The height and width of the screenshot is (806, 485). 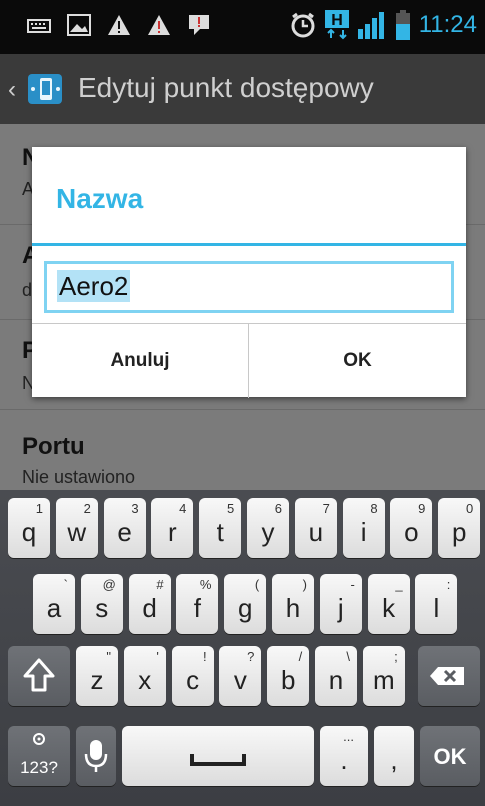 What do you see at coordinates (12, 90) in the screenshot?
I see `back-chevron-icon: ‹` at bounding box center [12, 90].